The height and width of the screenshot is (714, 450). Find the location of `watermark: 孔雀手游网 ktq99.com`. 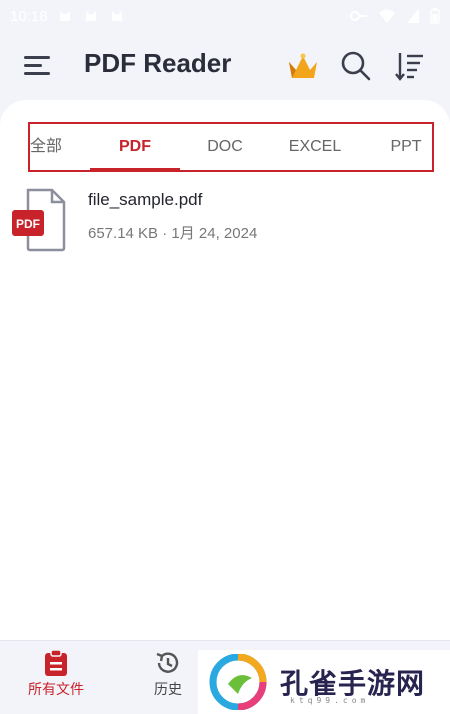

watermark: 孔雀手游网 ktq99.com is located at coordinates (324, 682).